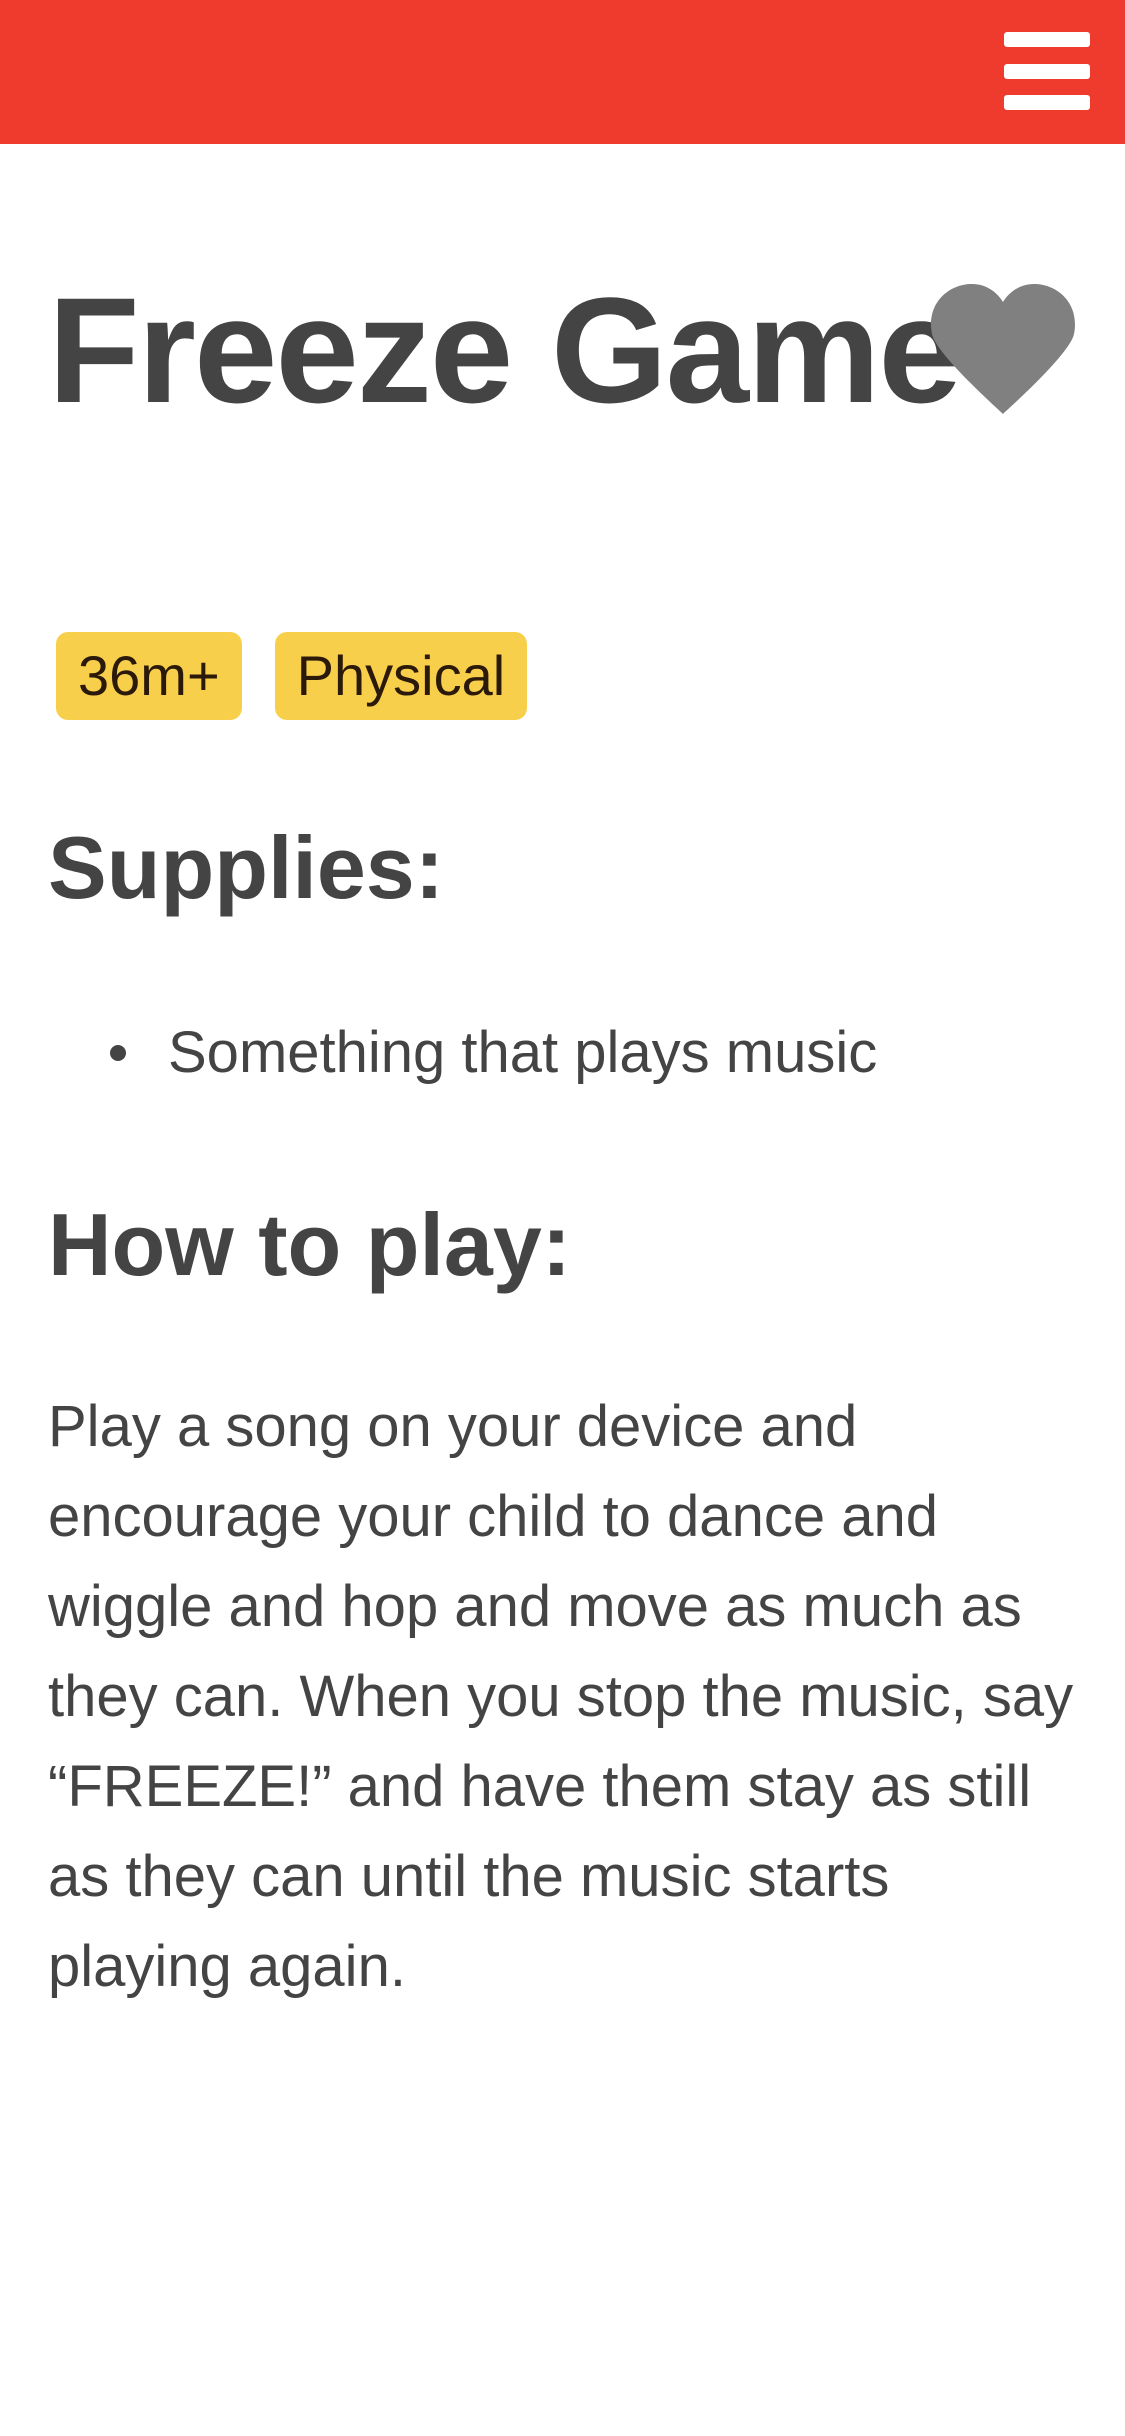 Image resolution: width=1125 pixels, height=2436 pixels. I want to click on title-row: Freeze Game, so click(568, 350).